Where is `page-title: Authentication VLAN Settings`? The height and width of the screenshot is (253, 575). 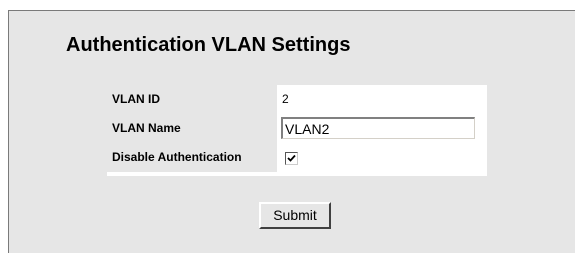 page-title: Authentication VLAN Settings is located at coordinates (208, 45).